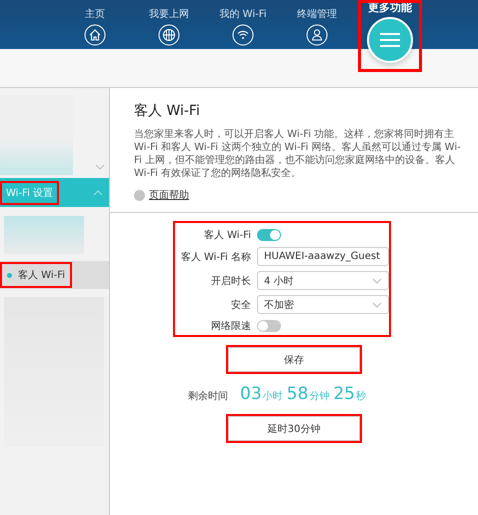 The image size is (478, 515). Describe the element at coordinates (230, 281) in the screenshot. I see `field-label: 开启时长` at that location.